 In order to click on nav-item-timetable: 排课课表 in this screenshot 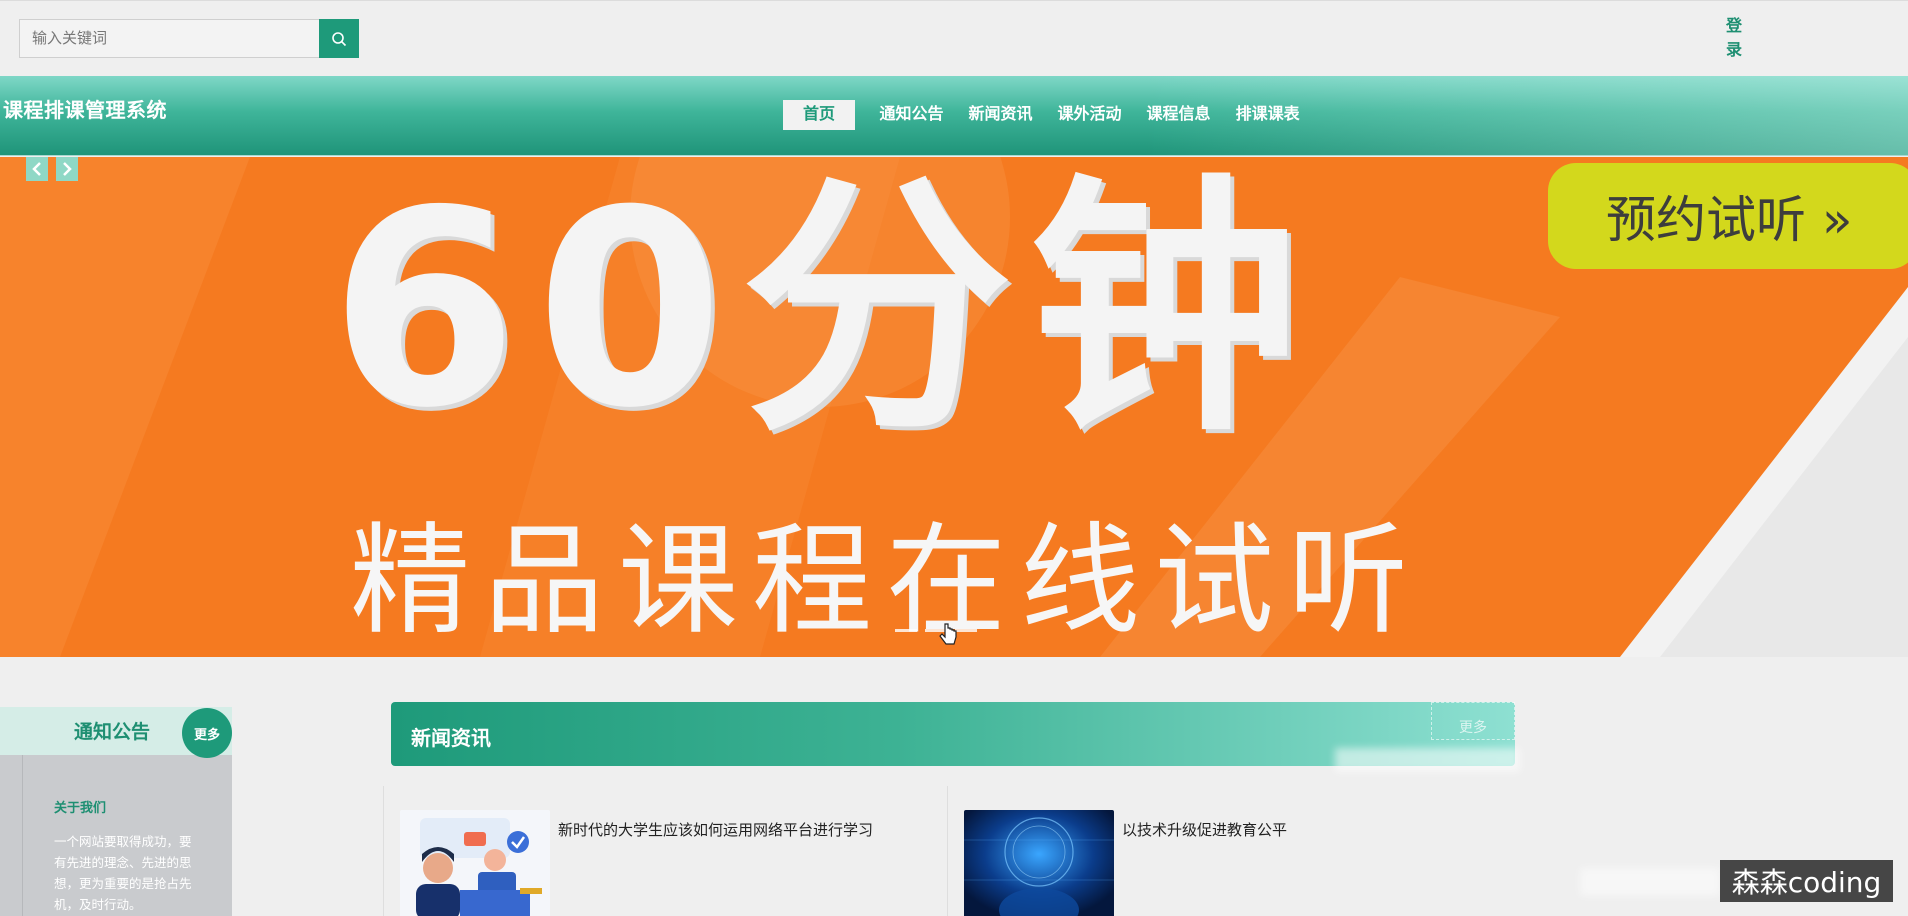, I will do `click(1267, 115)`.